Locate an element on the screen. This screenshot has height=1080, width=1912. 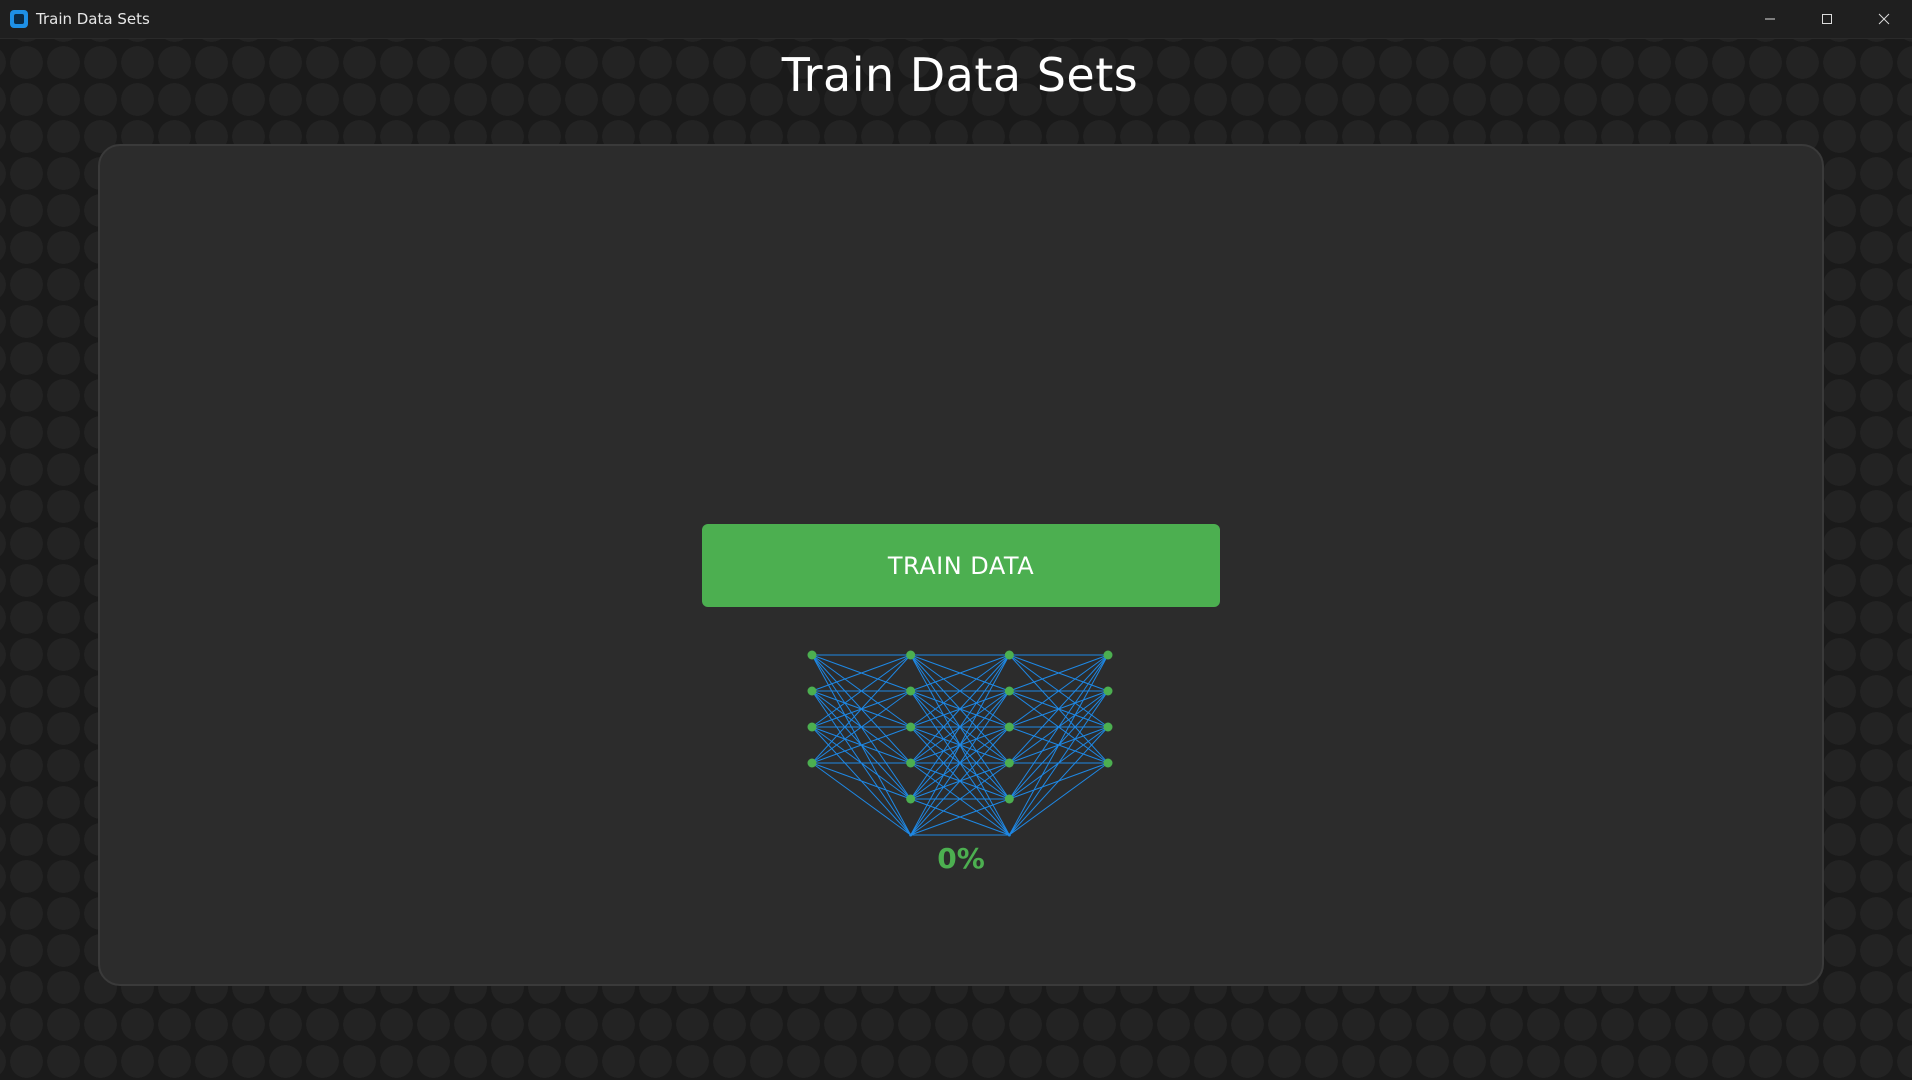
maximize-button is located at coordinates (1826, 19).